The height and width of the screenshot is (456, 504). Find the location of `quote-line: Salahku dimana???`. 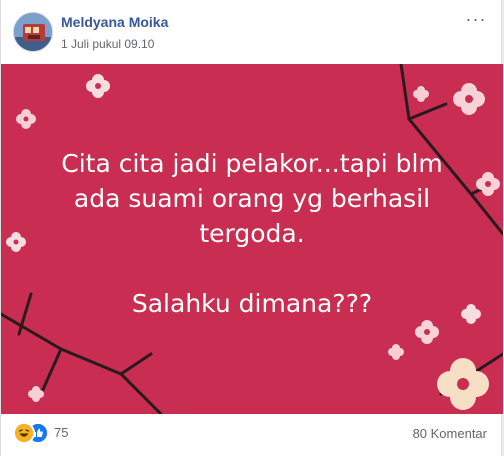

quote-line: Salahku dimana??? is located at coordinates (252, 303).